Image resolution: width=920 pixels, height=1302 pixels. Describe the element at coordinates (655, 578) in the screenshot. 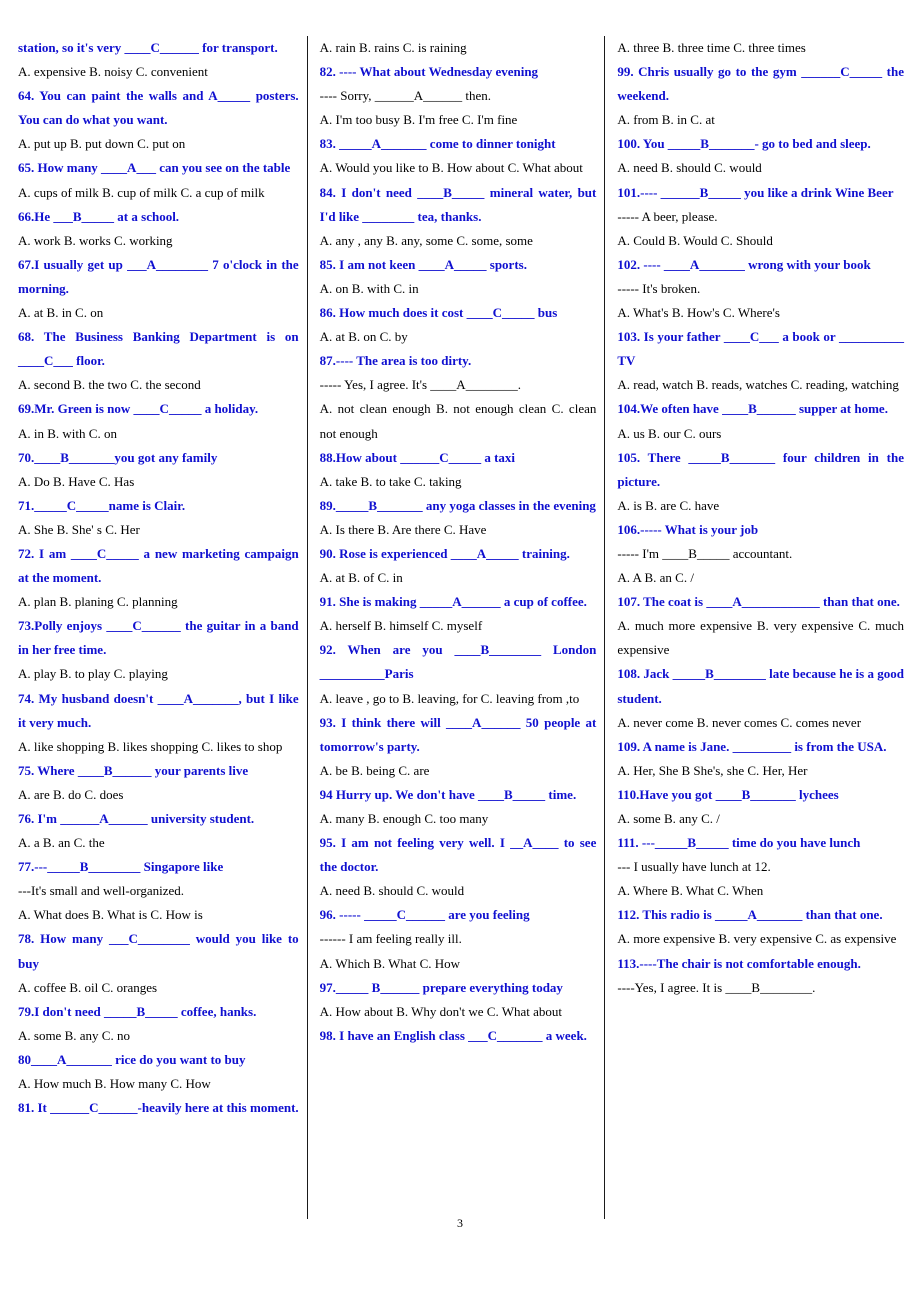

I see `option-line: A. A B. an C. /` at that location.